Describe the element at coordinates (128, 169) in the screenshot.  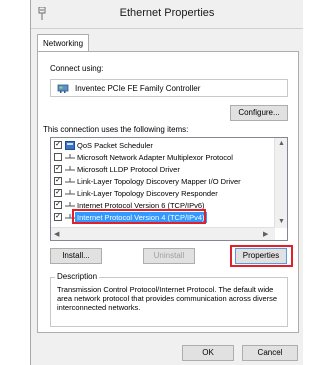
I see `item-label: Microsoft LLDP Protocol Driver` at that location.